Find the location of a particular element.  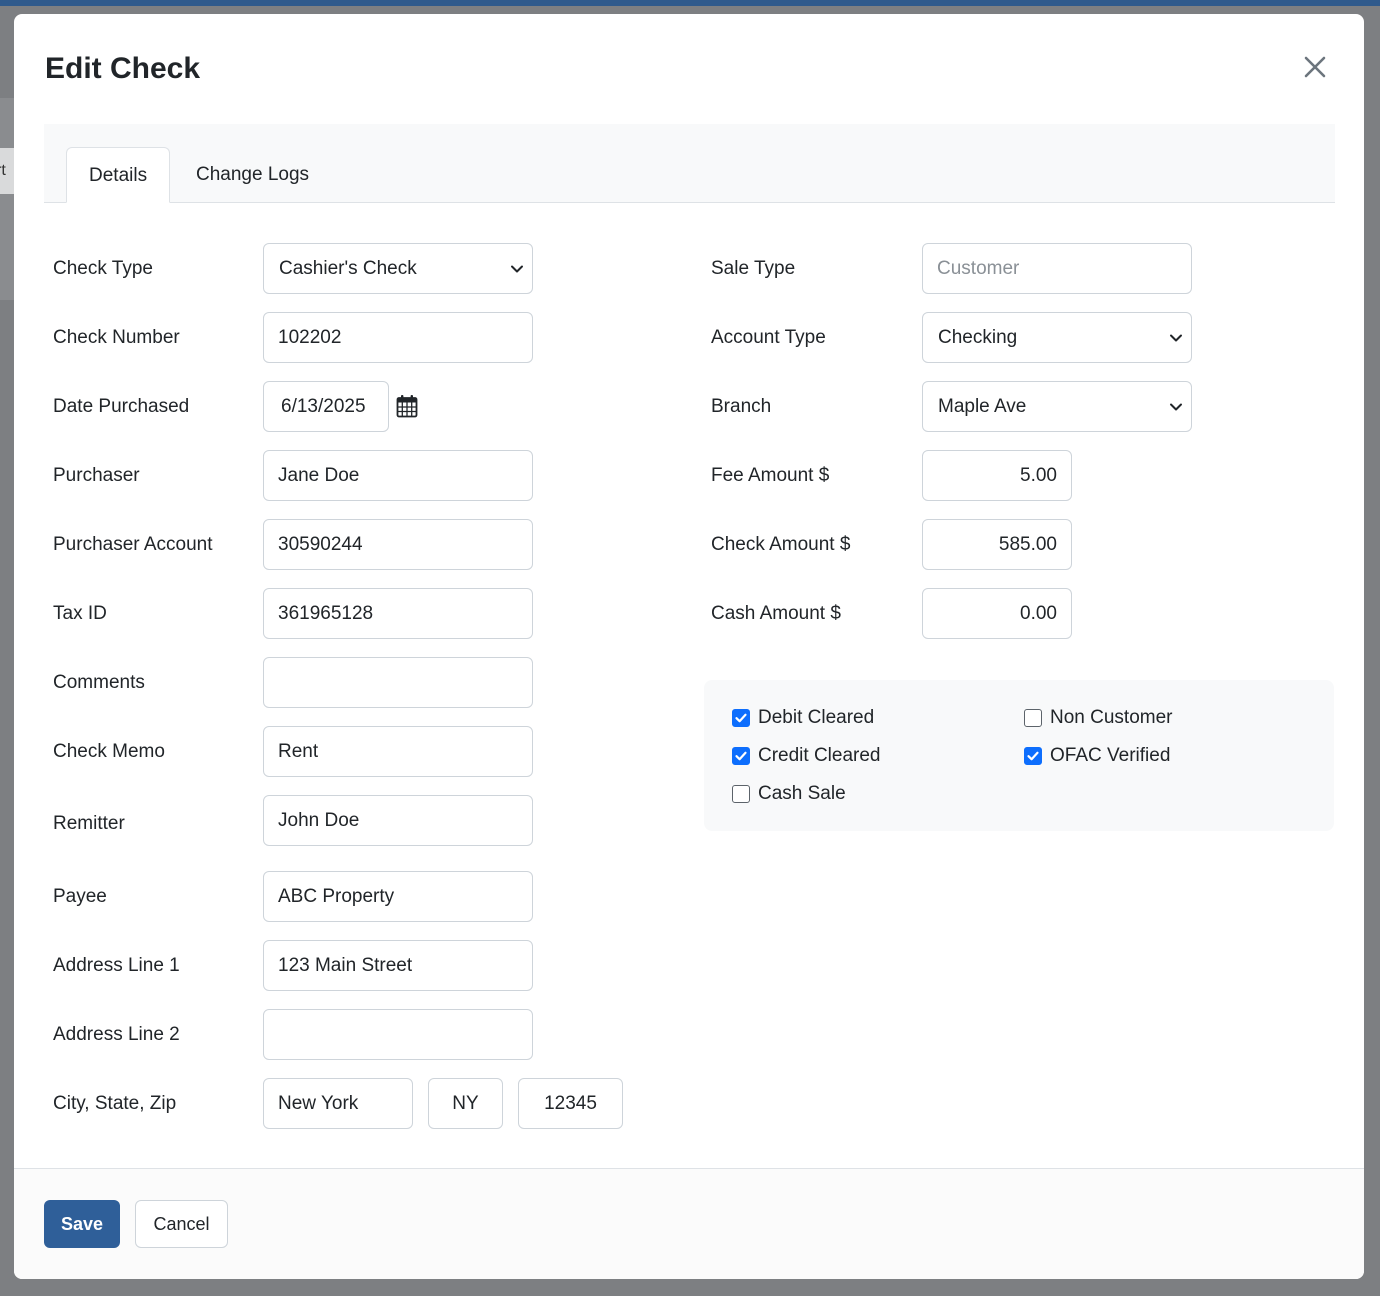

purchaser-input is located at coordinates (398, 475).